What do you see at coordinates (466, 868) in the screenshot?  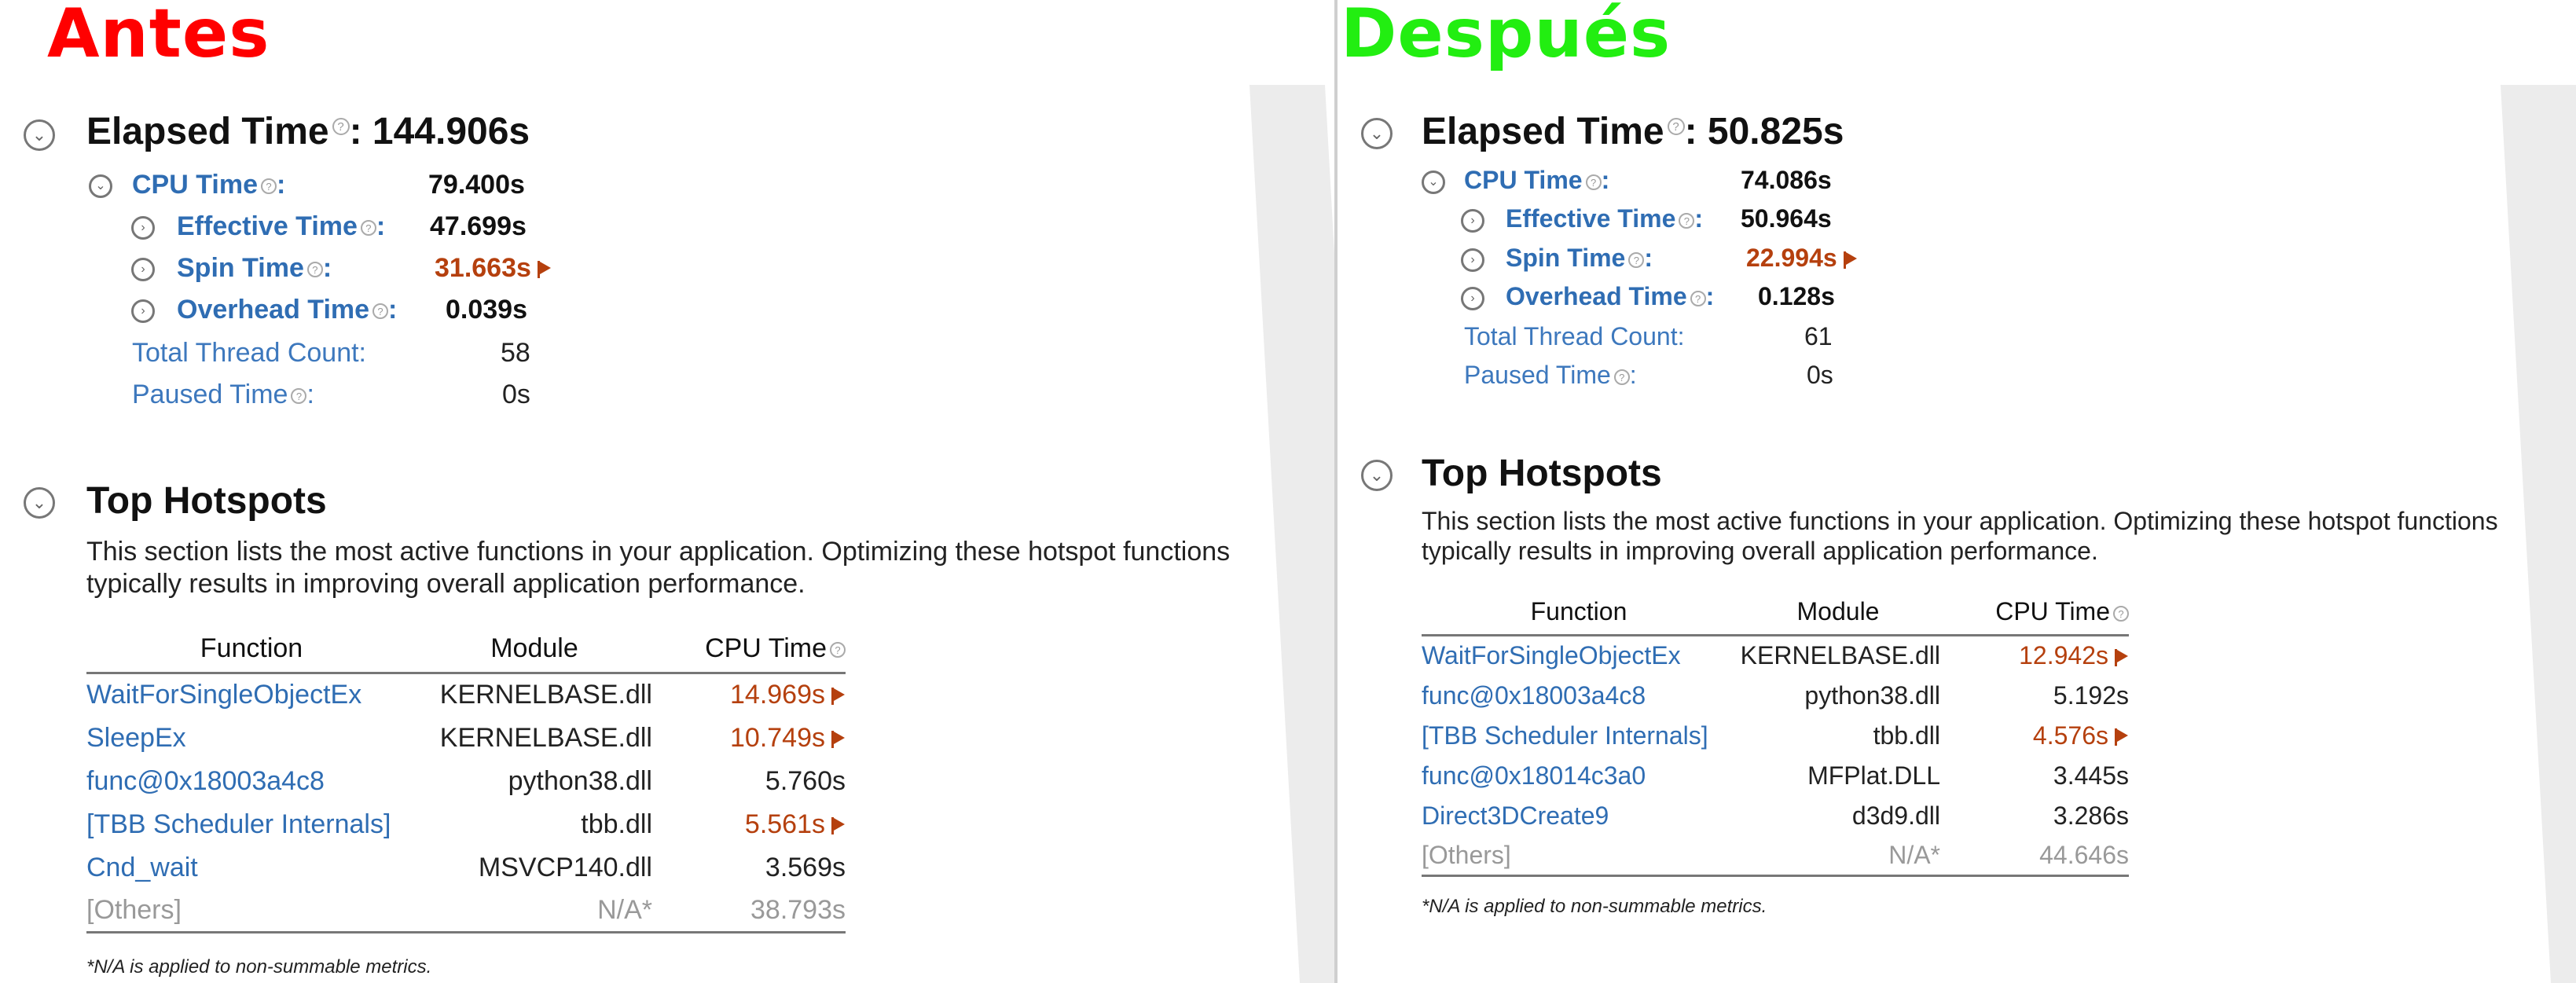 I see `table-row: Cnd_wait MSVCP140.dll 3.569s` at bounding box center [466, 868].